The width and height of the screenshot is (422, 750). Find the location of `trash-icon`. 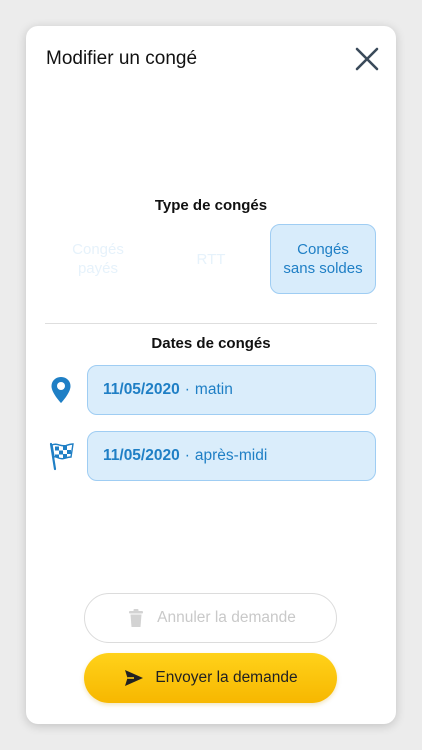

trash-icon is located at coordinates (136, 618).